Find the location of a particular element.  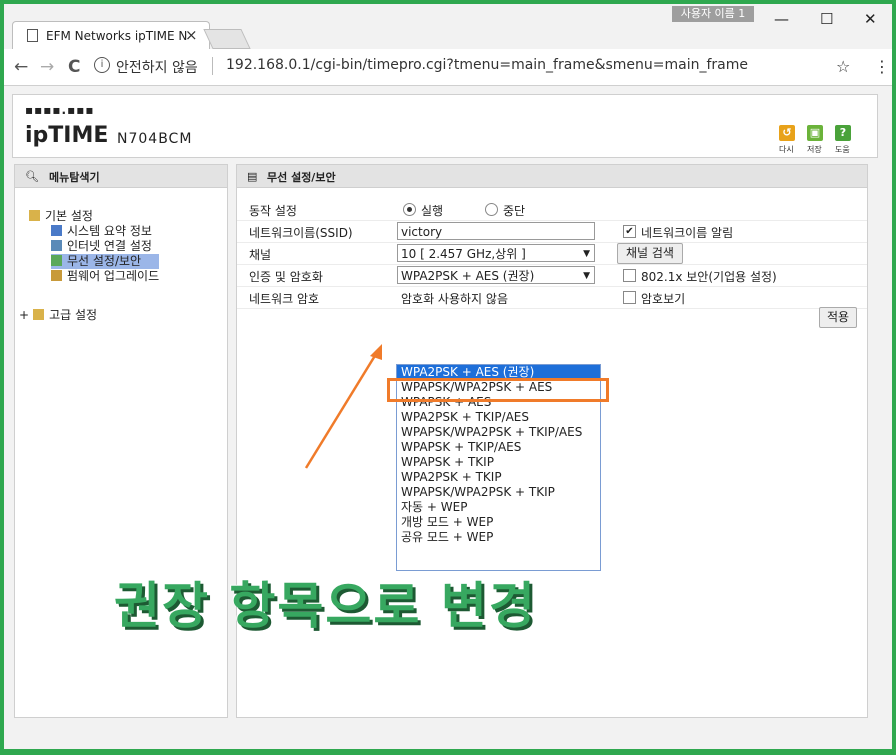

window-icon: ▤ is located at coordinates (252, 176).